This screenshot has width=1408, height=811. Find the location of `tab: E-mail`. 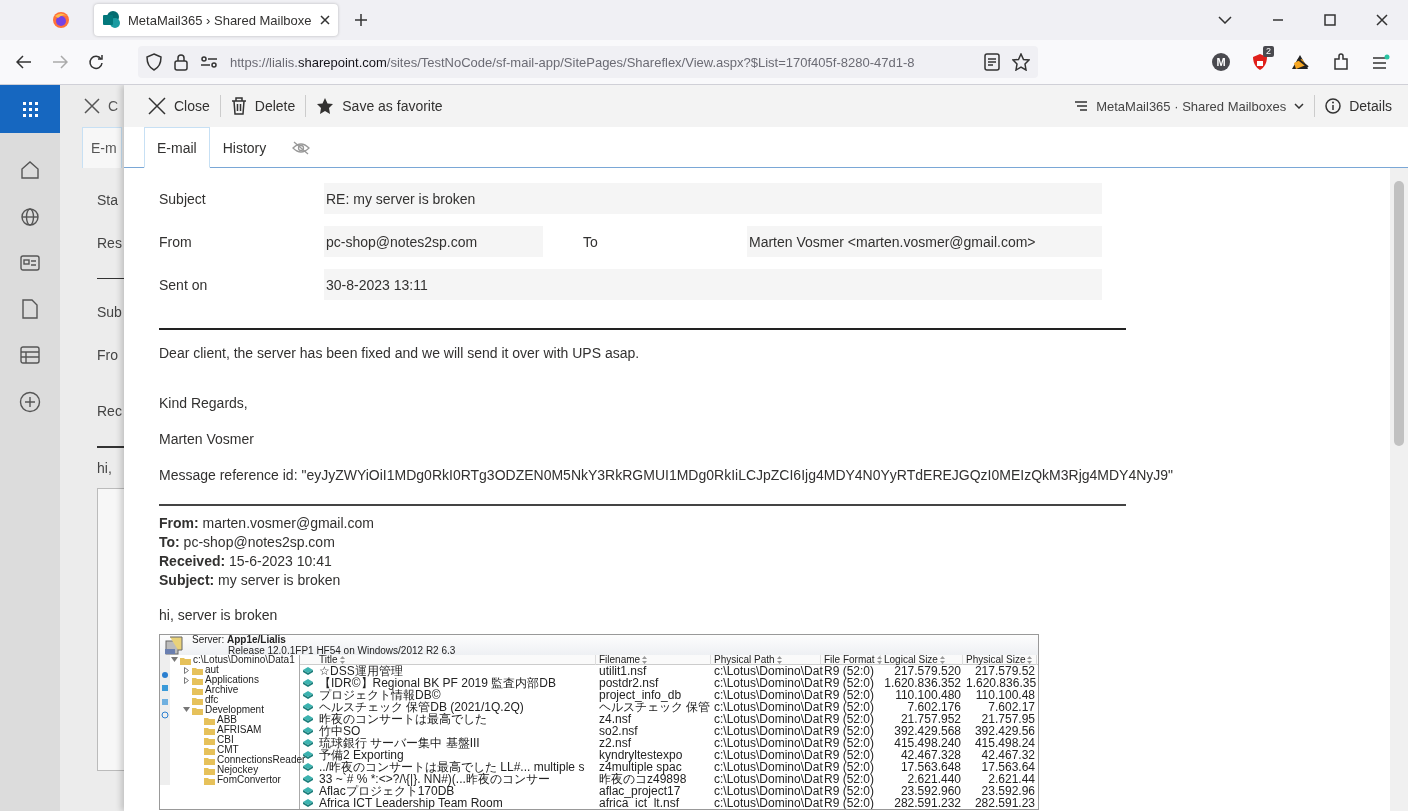

tab: E-mail is located at coordinates (177, 147).